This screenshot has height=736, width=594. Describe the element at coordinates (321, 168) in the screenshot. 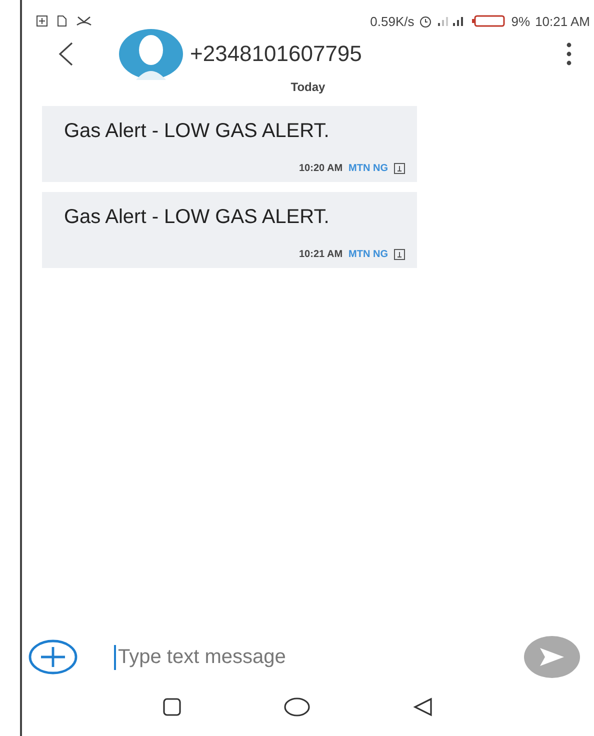

I see `message-time: 10:20 AM` at that location.